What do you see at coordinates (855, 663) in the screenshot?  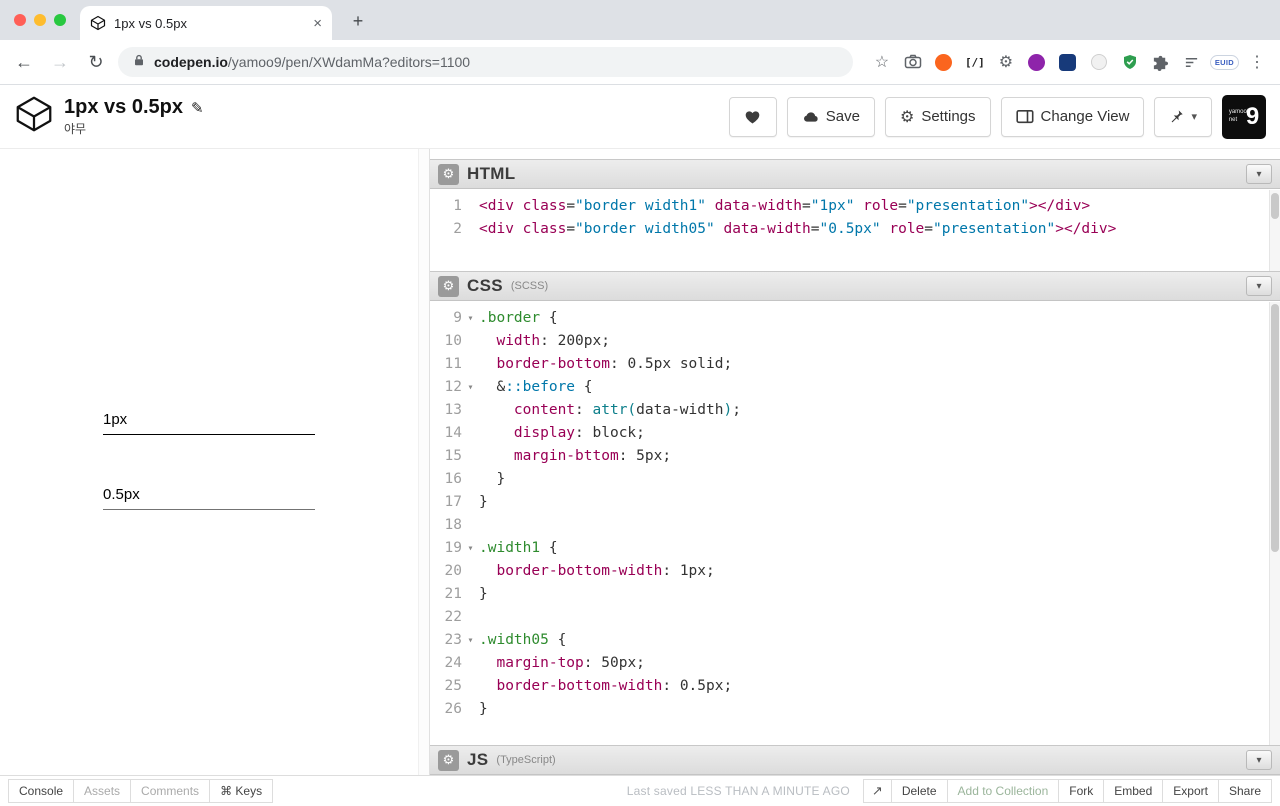 I see `code-line: 24 margin-top: 50px;` at bounding box center [855, 663].